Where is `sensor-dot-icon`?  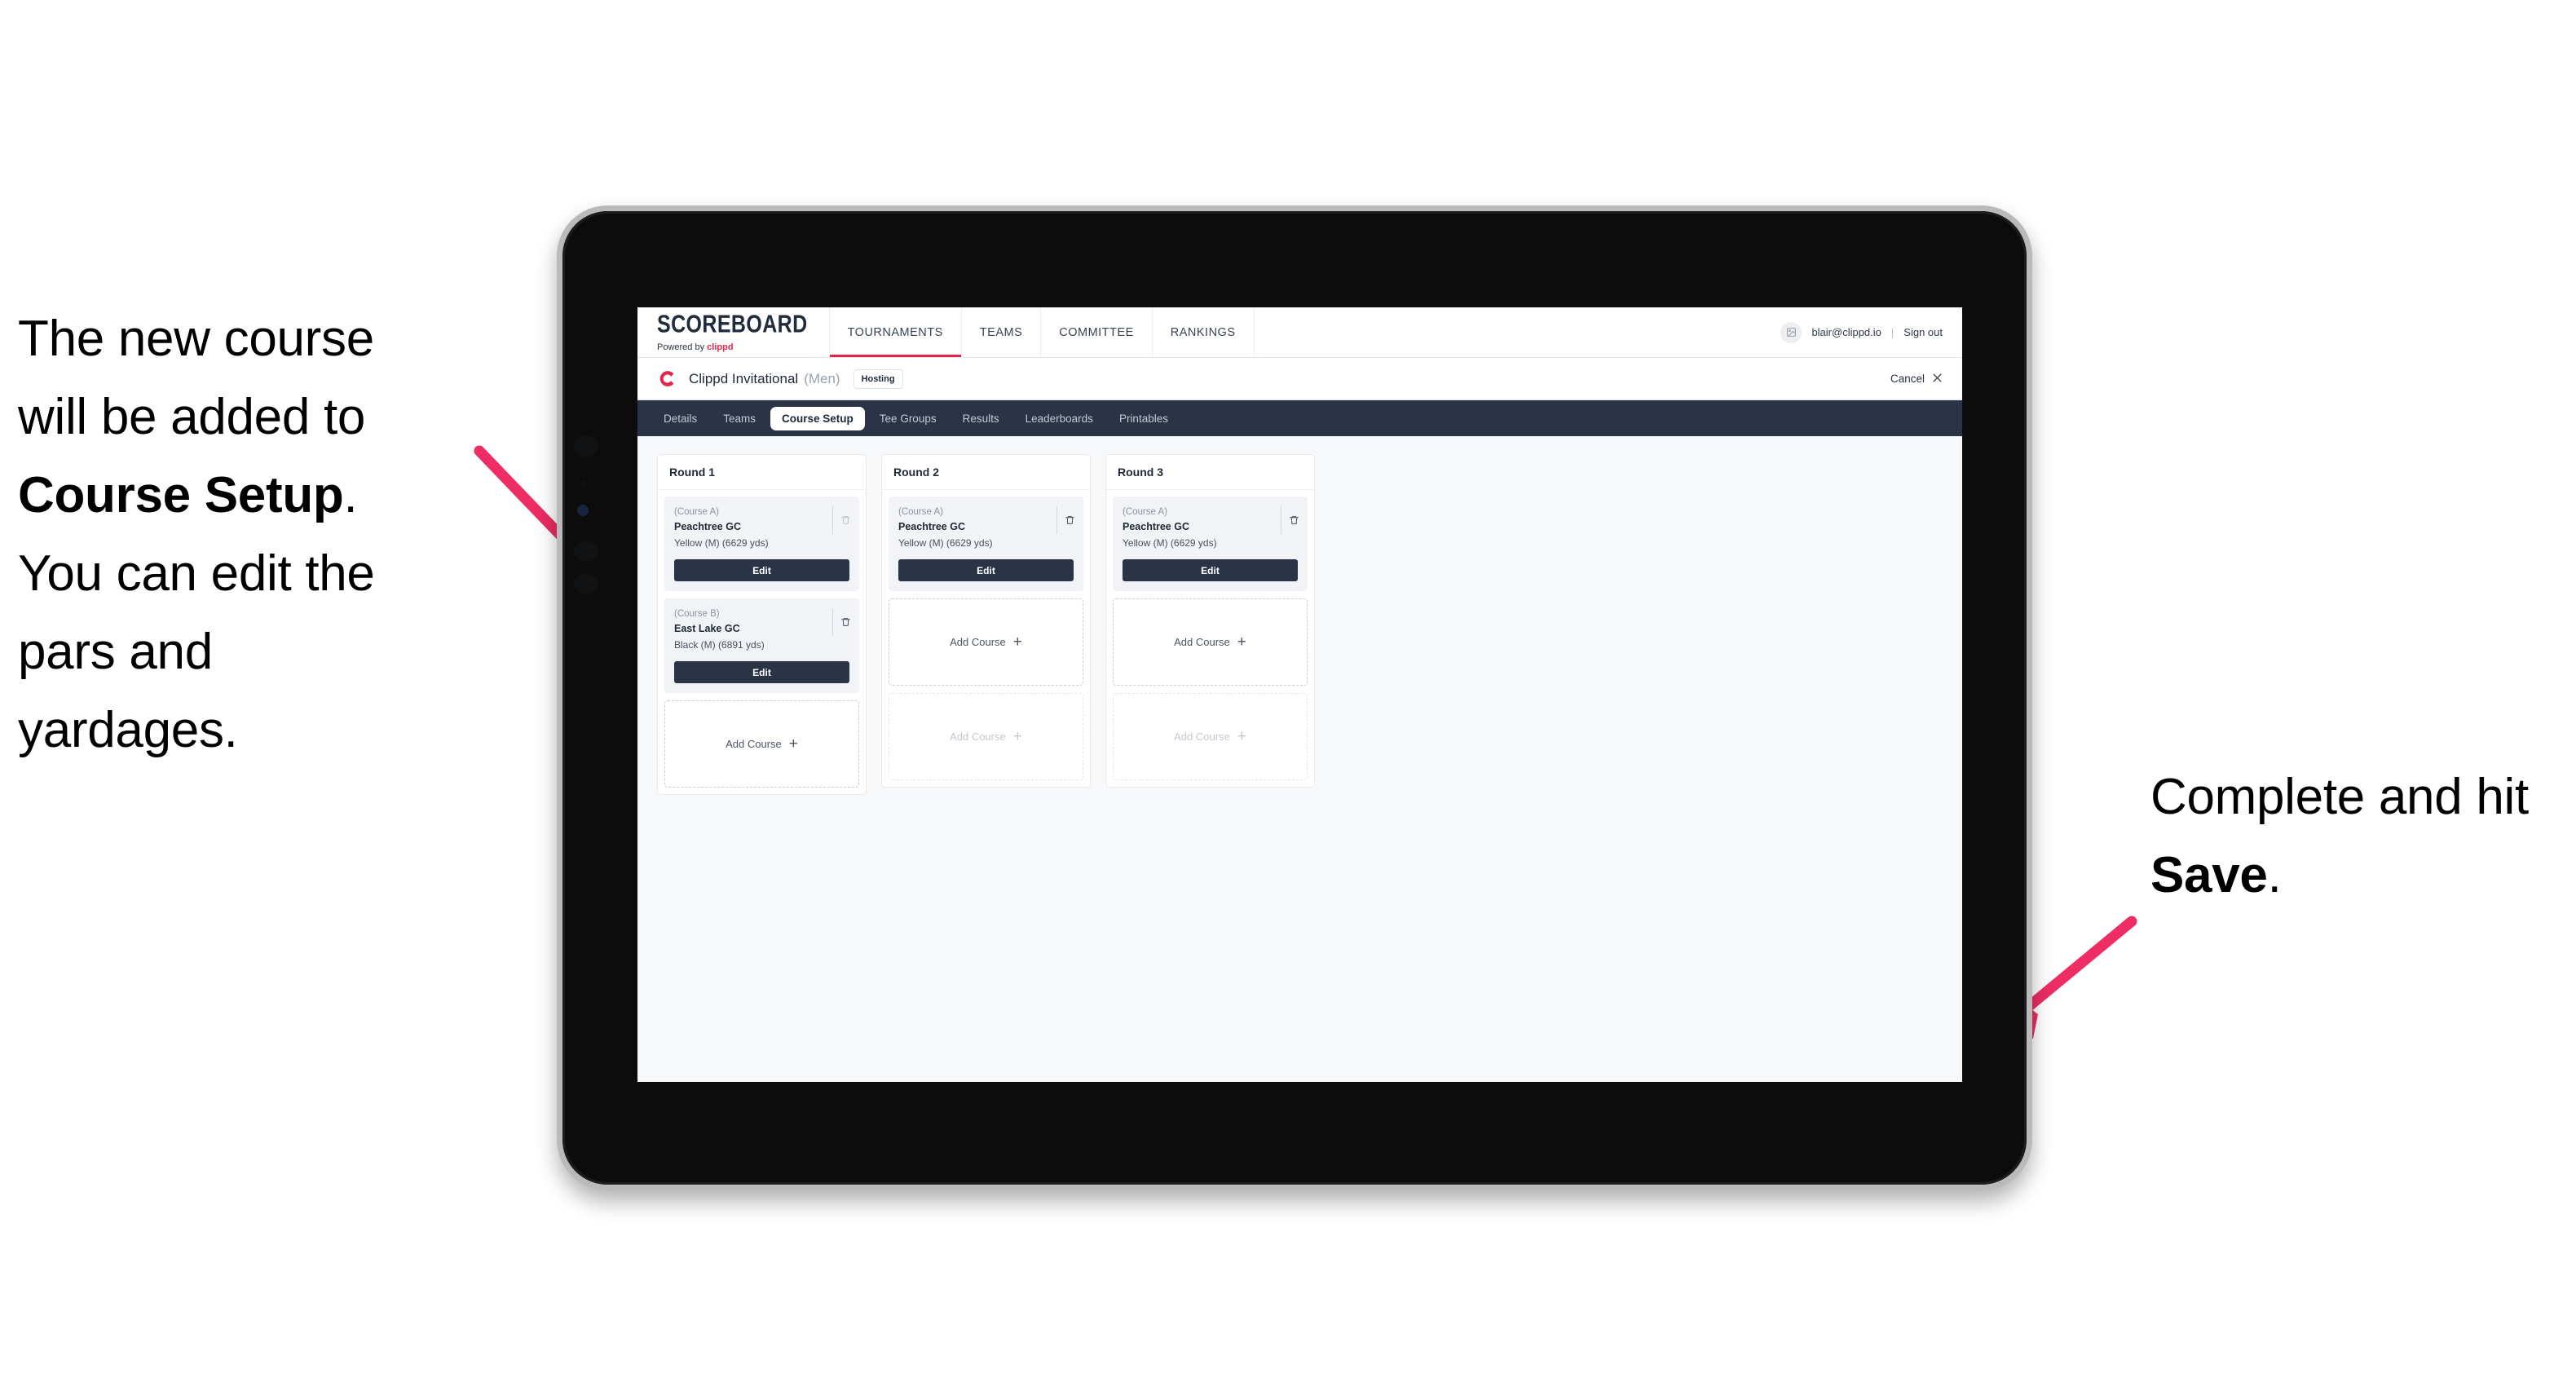 sensor-dot-icon is located at coordinates (583, 483).